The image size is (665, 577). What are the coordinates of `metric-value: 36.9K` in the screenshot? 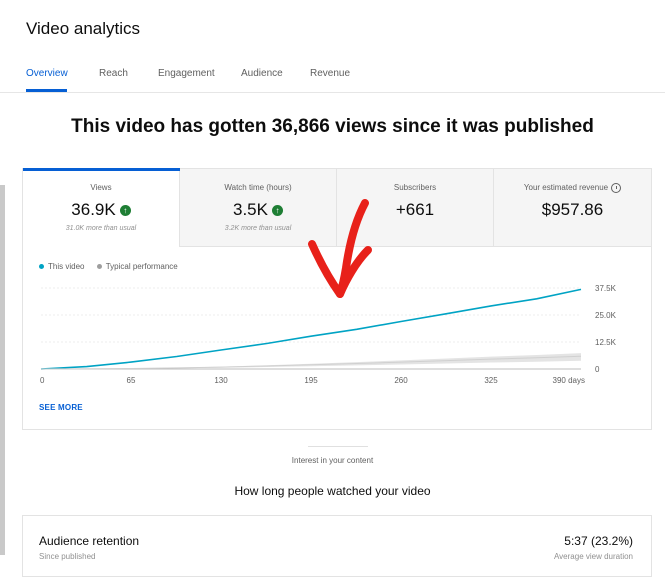 It's located at (93, 209).